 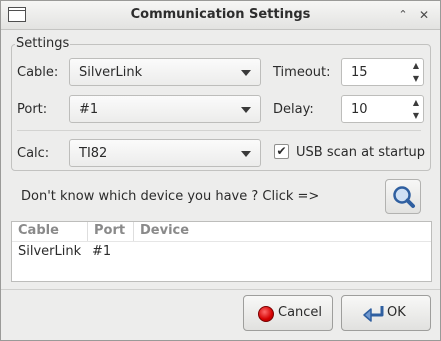 I want to click on probe-search-button, so click(x=403, y=196).